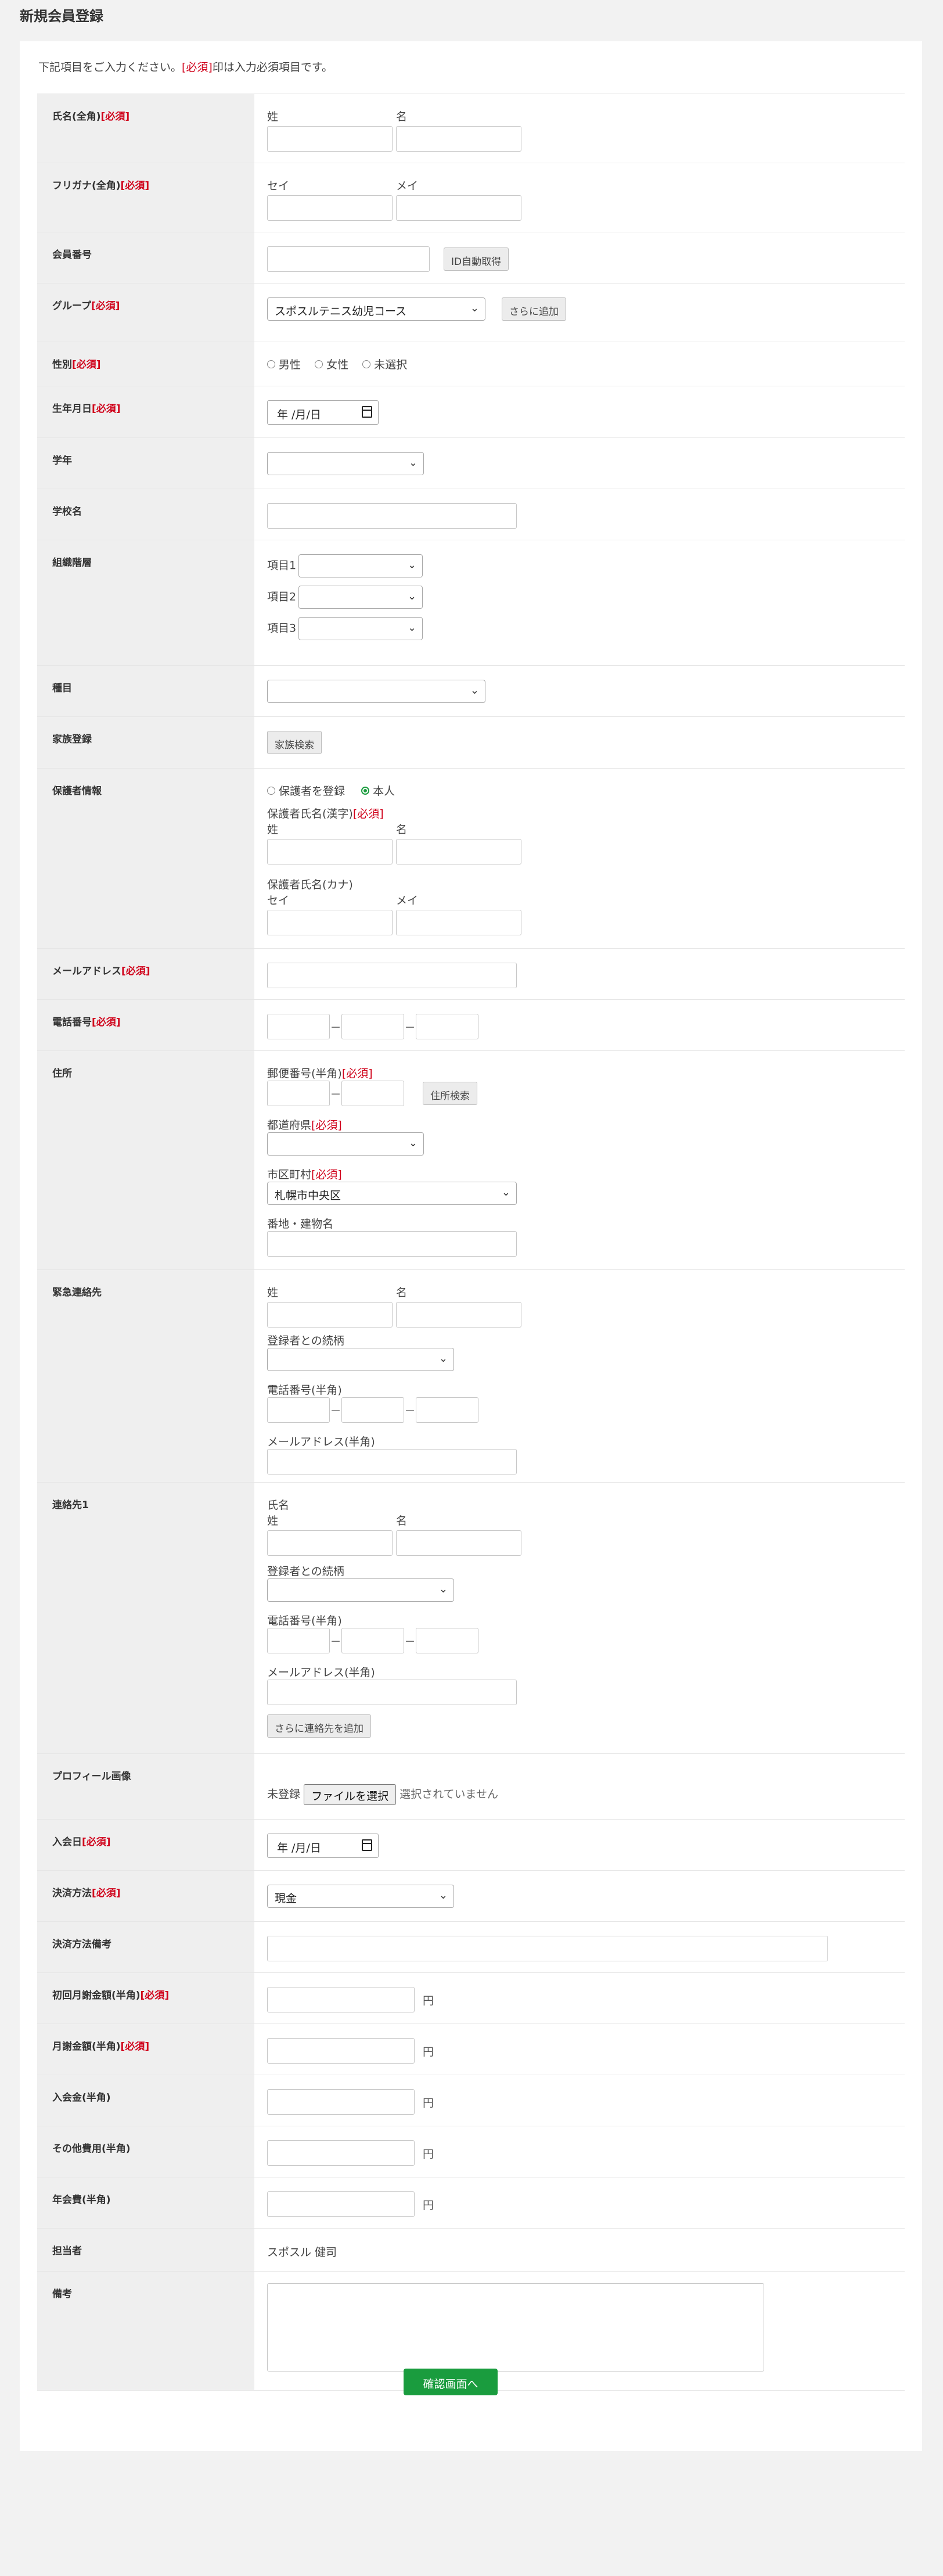 The height and width of the screenshot is (2576, 943). I want to click on contact-mei-input, so click(459, 1543).